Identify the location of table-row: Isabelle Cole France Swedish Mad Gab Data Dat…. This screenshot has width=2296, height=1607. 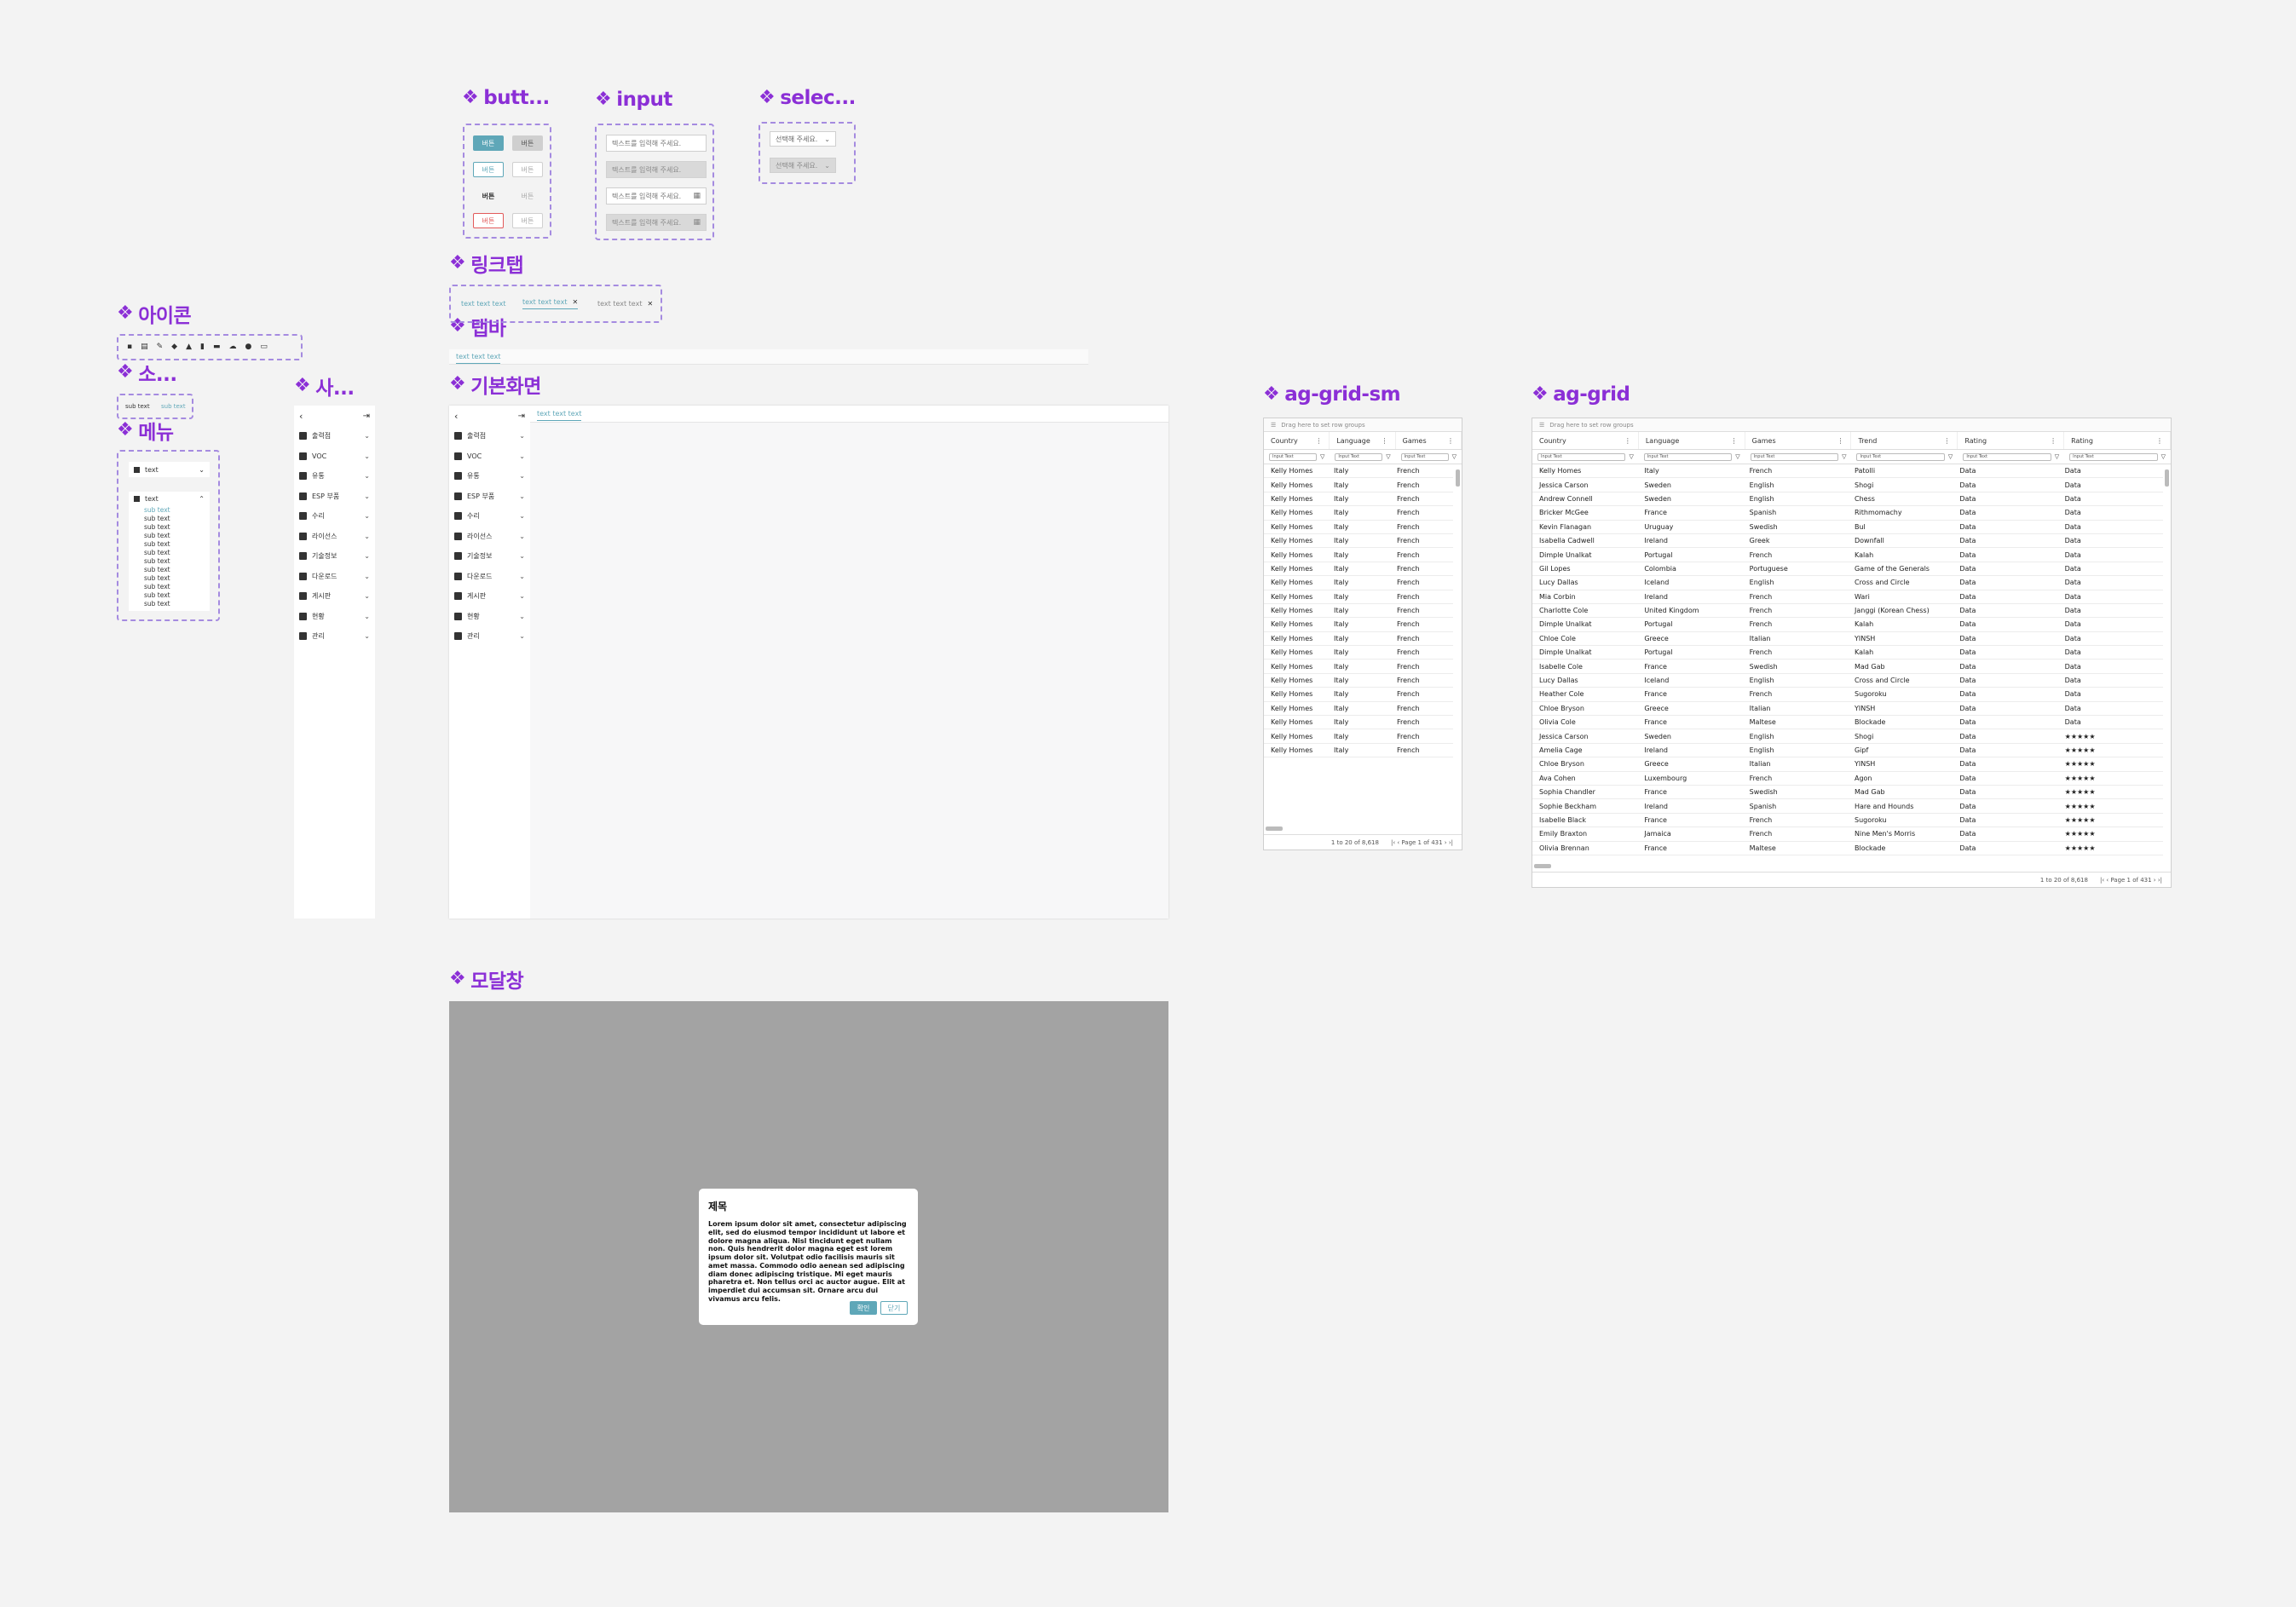
(1847, 667).